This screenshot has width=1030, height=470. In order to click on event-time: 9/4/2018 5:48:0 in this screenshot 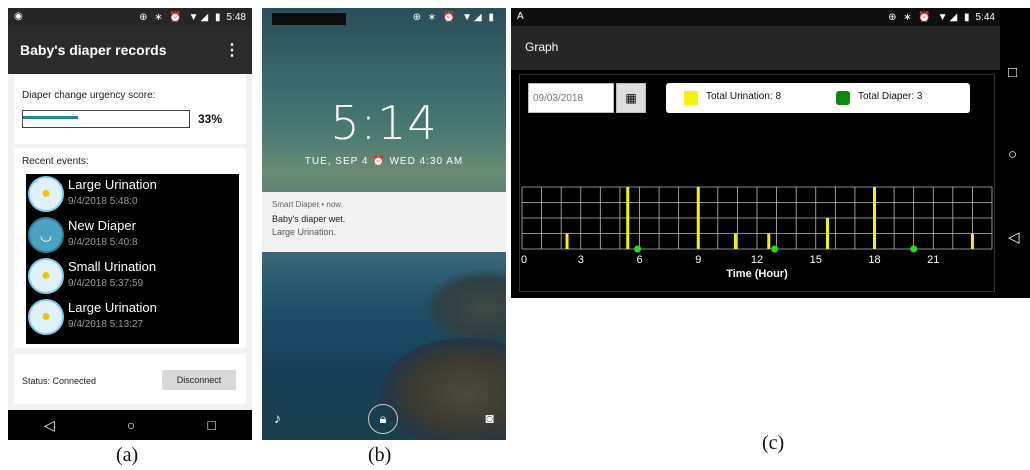, I will do `click(103, 201)`.